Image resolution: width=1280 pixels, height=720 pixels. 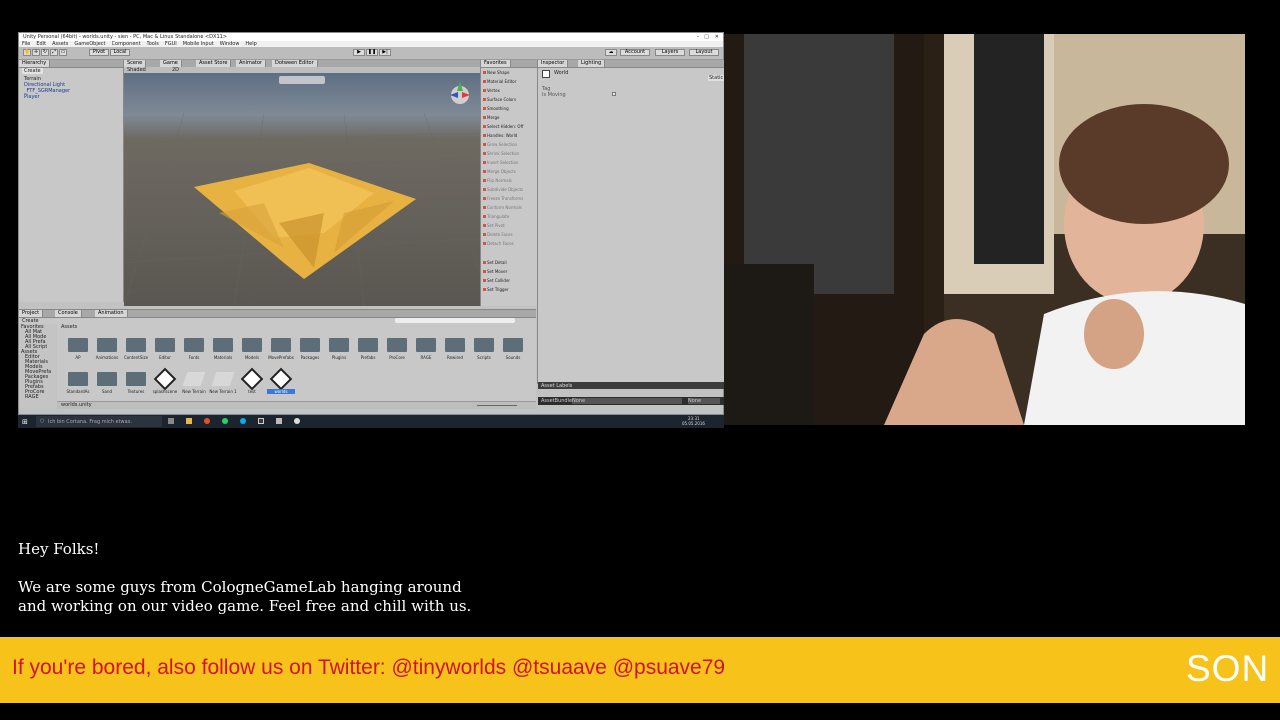 What do you see at coordinates (627, 401) in the screenshot?
I see `assetbundle-dropdown: None` at bounding box center [627, 401].